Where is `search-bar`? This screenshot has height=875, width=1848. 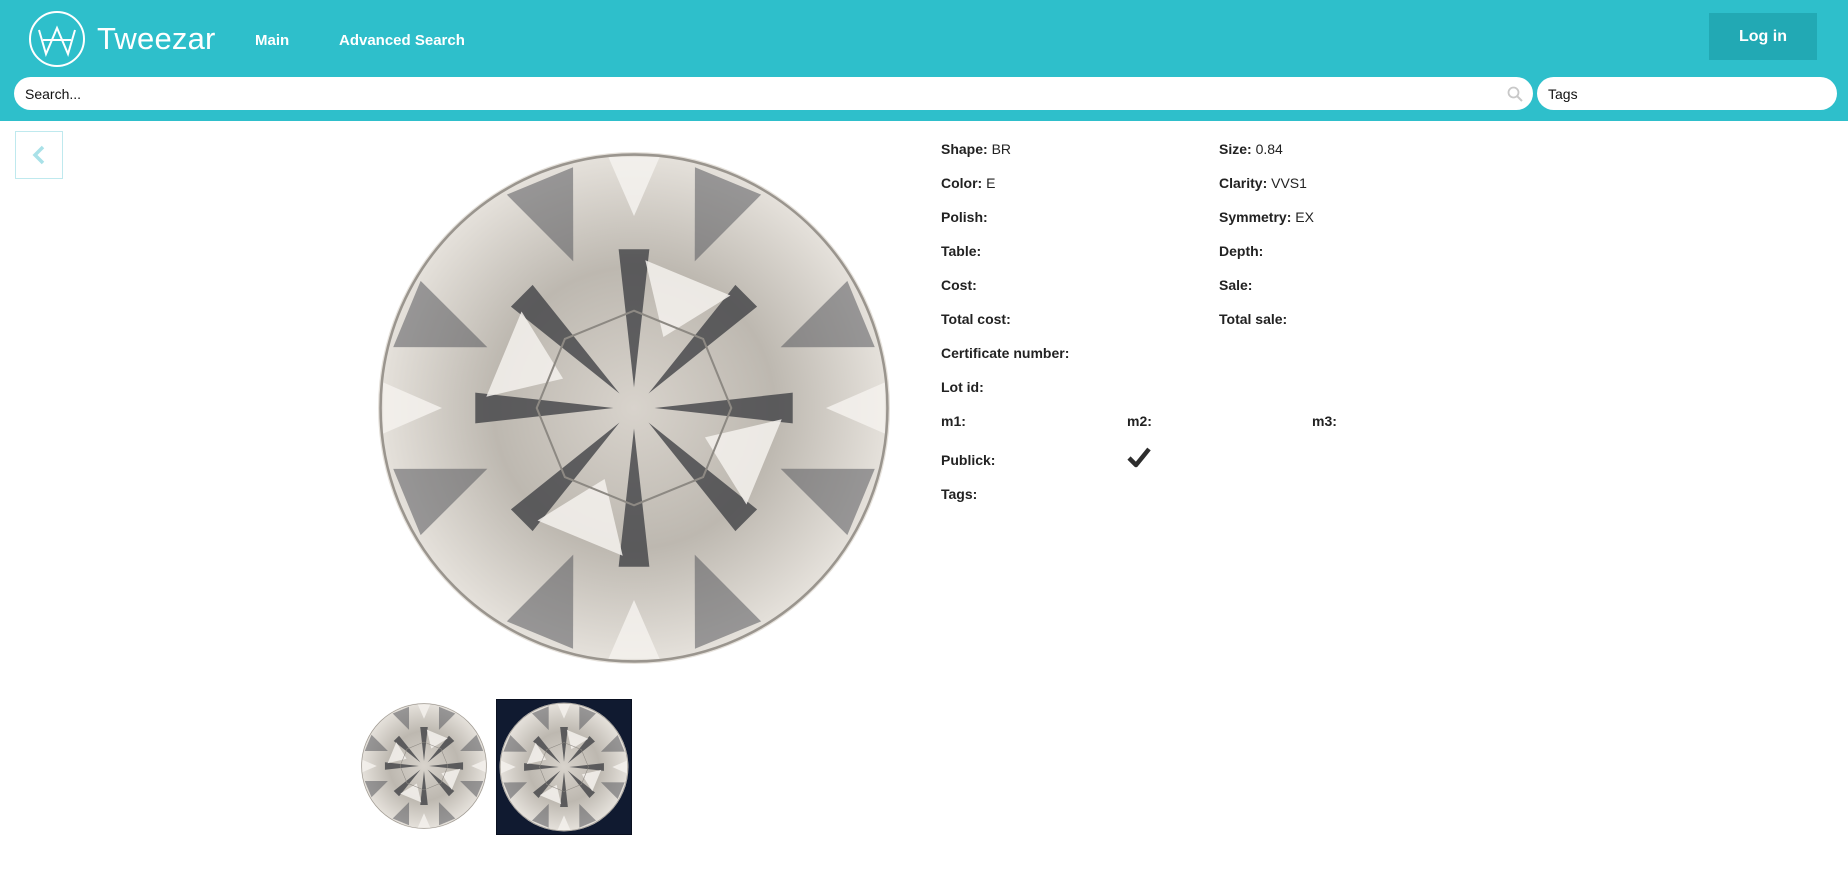
search-bar is located at coordinates (773, 93).